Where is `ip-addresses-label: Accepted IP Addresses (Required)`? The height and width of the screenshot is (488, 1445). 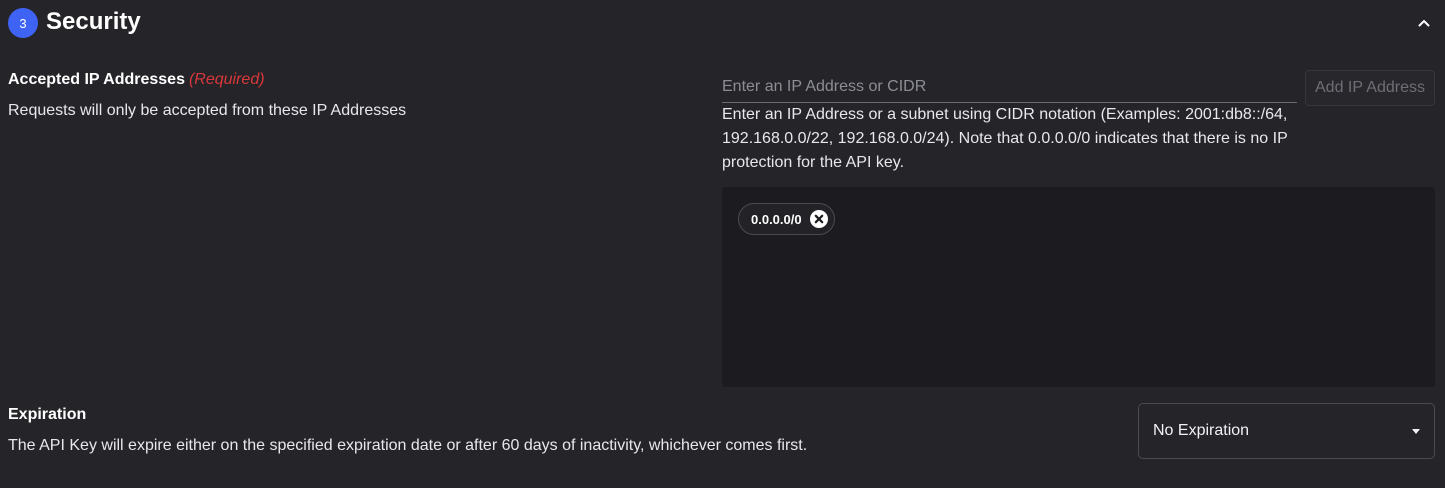 ip-addresses-label: Accepted IP Addresses (Required) is located at coordinates (136, 80).